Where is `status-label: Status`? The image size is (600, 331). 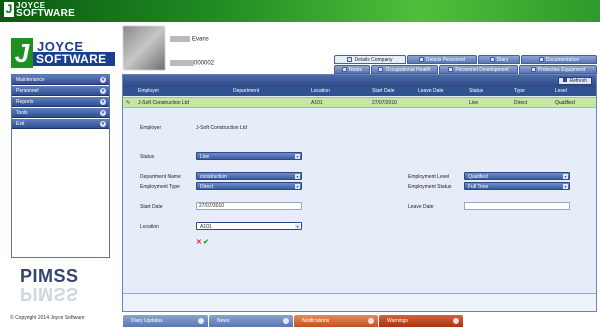 status-label: Status is located at coordinates (147, 157).